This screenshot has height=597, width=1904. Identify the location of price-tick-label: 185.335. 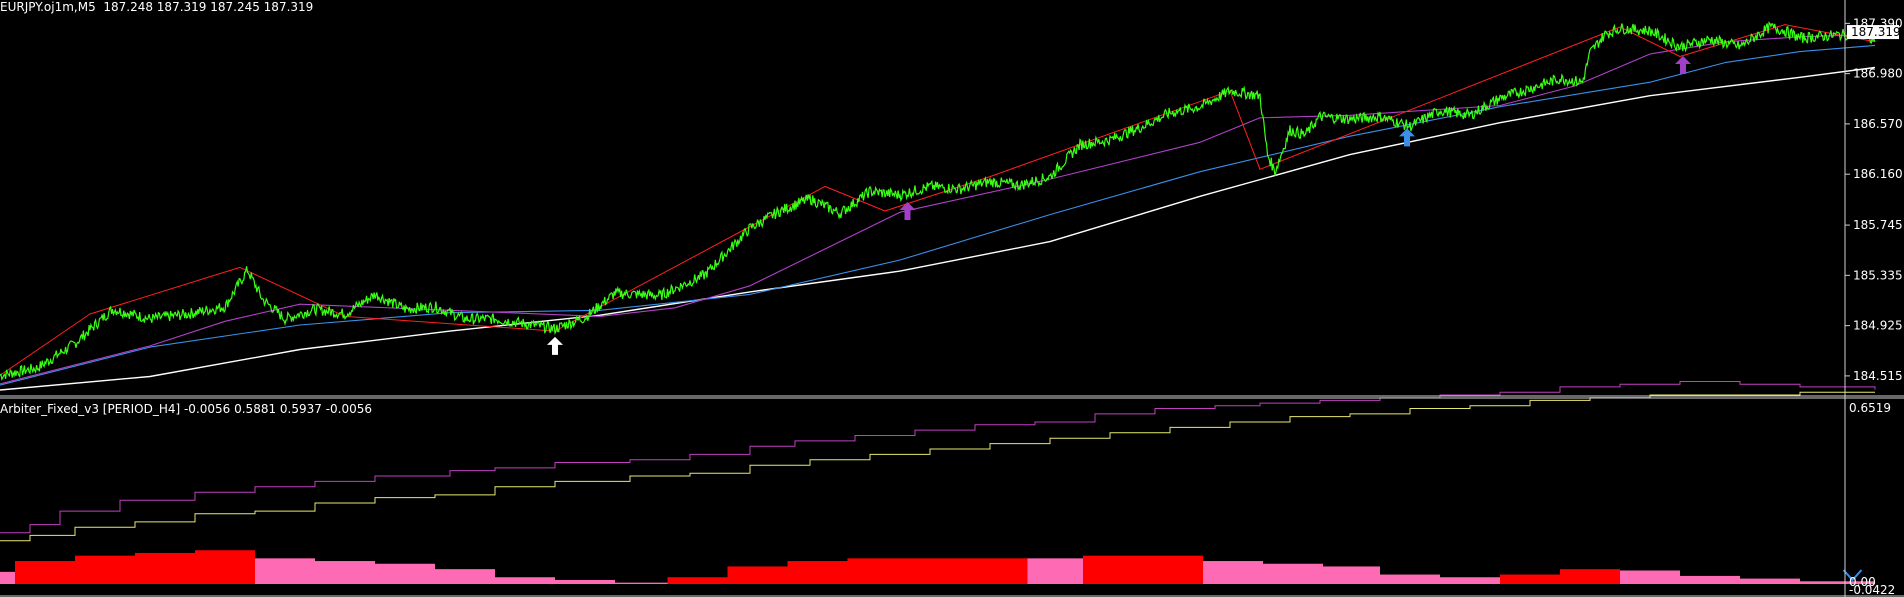
(1878, 275).